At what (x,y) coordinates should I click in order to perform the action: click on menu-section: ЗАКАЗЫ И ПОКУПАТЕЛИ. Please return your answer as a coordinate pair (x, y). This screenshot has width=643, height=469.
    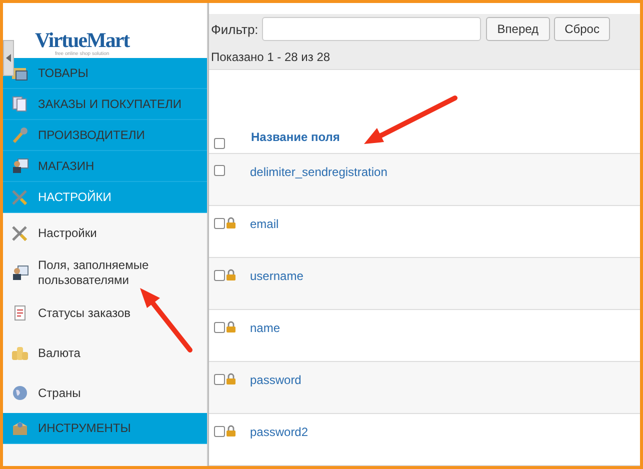
    Looking at the image, I should click on (105, 104).